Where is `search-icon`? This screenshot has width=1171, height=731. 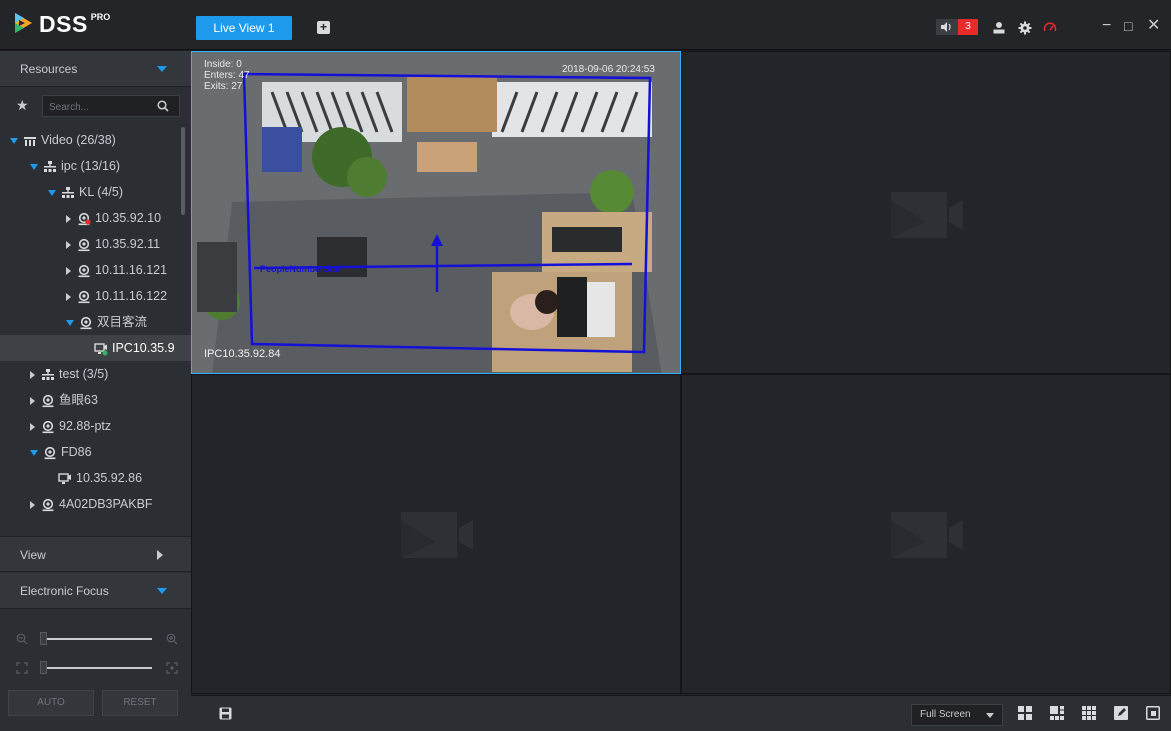
search-icon is located at coordinates (163, 106).